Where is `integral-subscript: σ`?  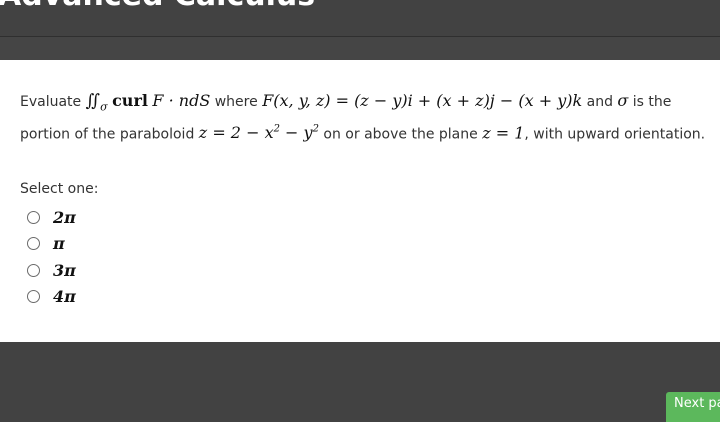
integral-subscript: σ is located at coordinates (104, 107).